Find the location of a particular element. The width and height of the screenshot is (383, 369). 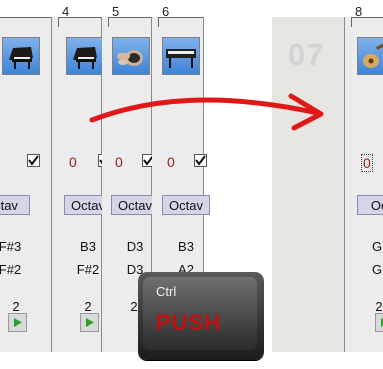

note-top: F#3 is located at coordinates (11, 246).